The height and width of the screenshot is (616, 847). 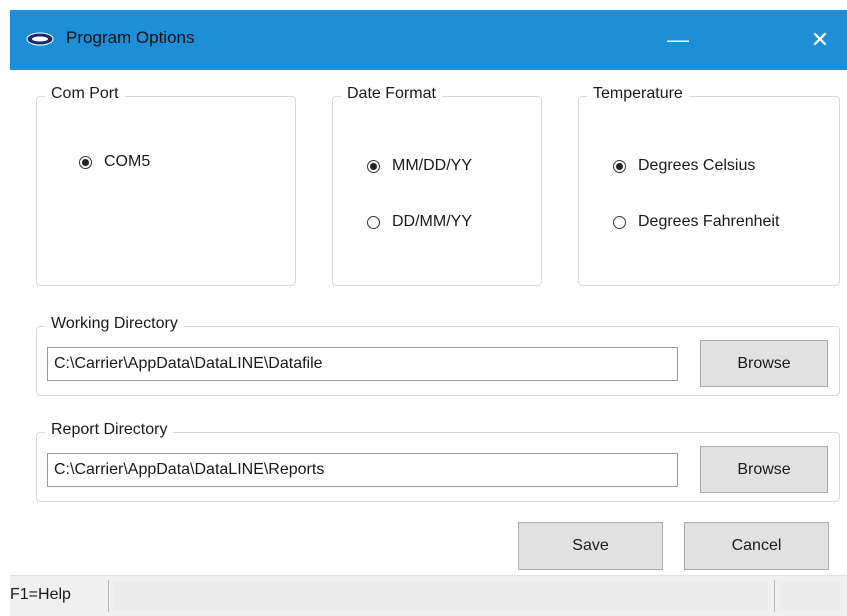 What do you see at coordinates (109, 430) in the screenshot?
I see `report-directory-legend: Report Directory` at bounding box center [109, 430].